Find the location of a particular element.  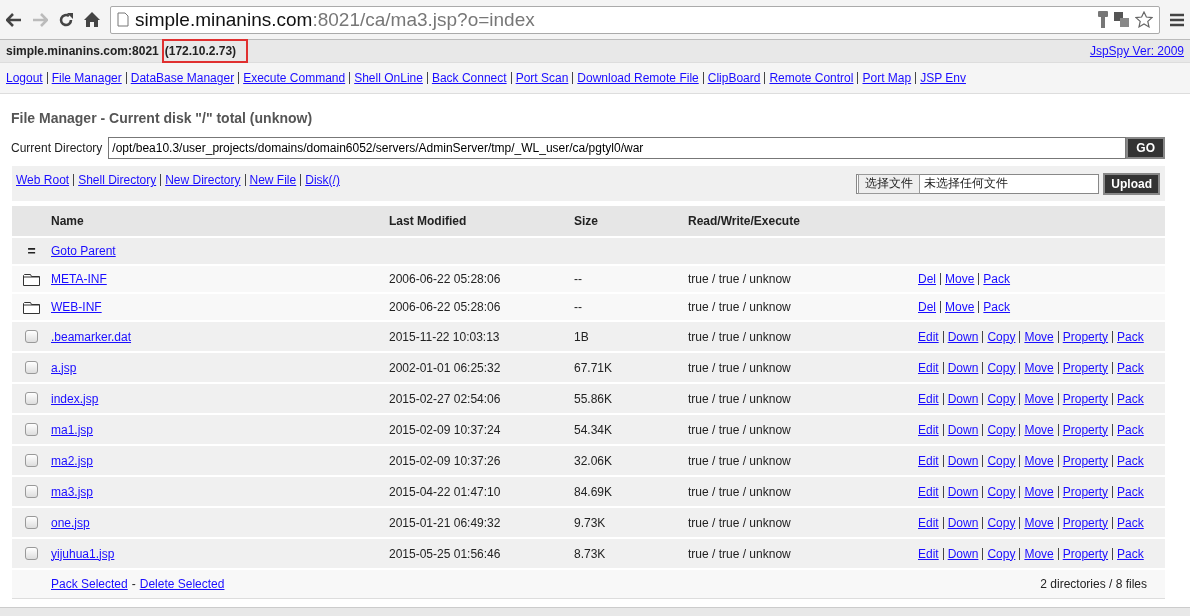

reload-icon is located at coordinates (66, 19).